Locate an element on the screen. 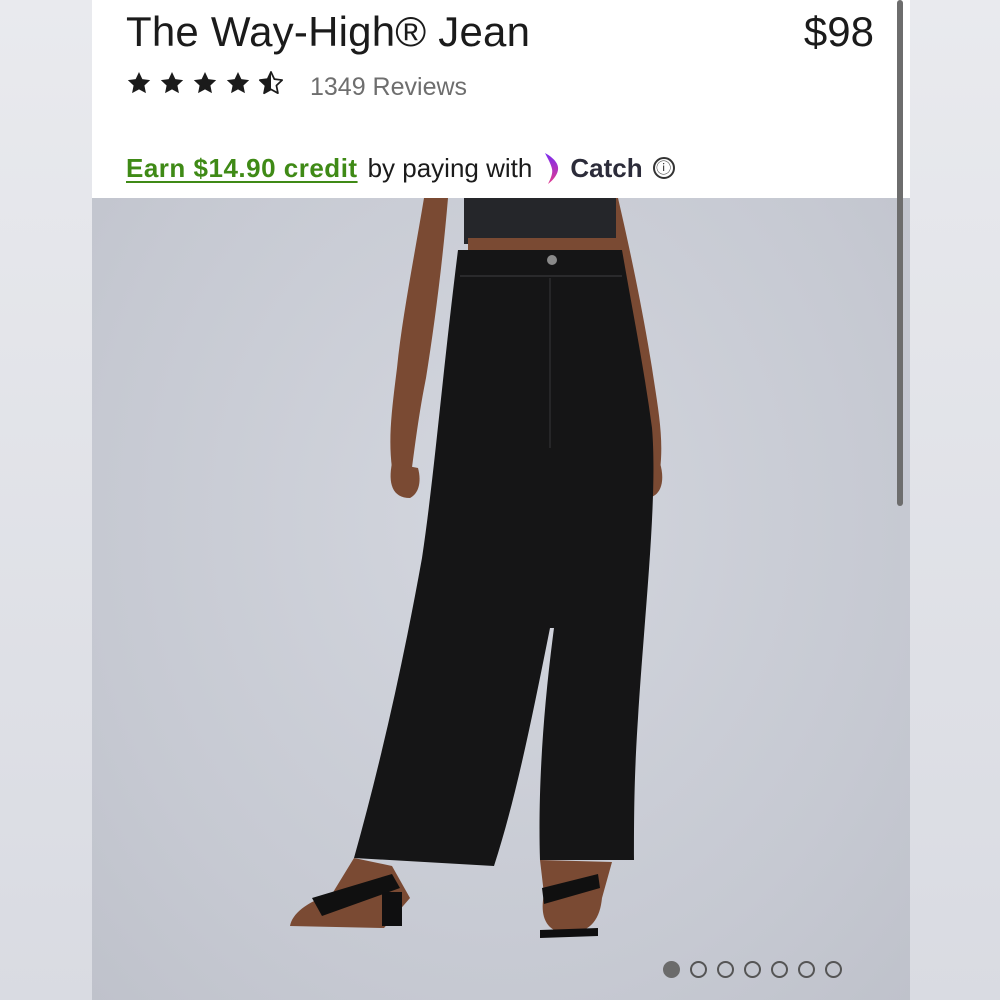 The width and height of the screenshot is (1000, 1000). scrollbar is located at coordinates (900, 253).